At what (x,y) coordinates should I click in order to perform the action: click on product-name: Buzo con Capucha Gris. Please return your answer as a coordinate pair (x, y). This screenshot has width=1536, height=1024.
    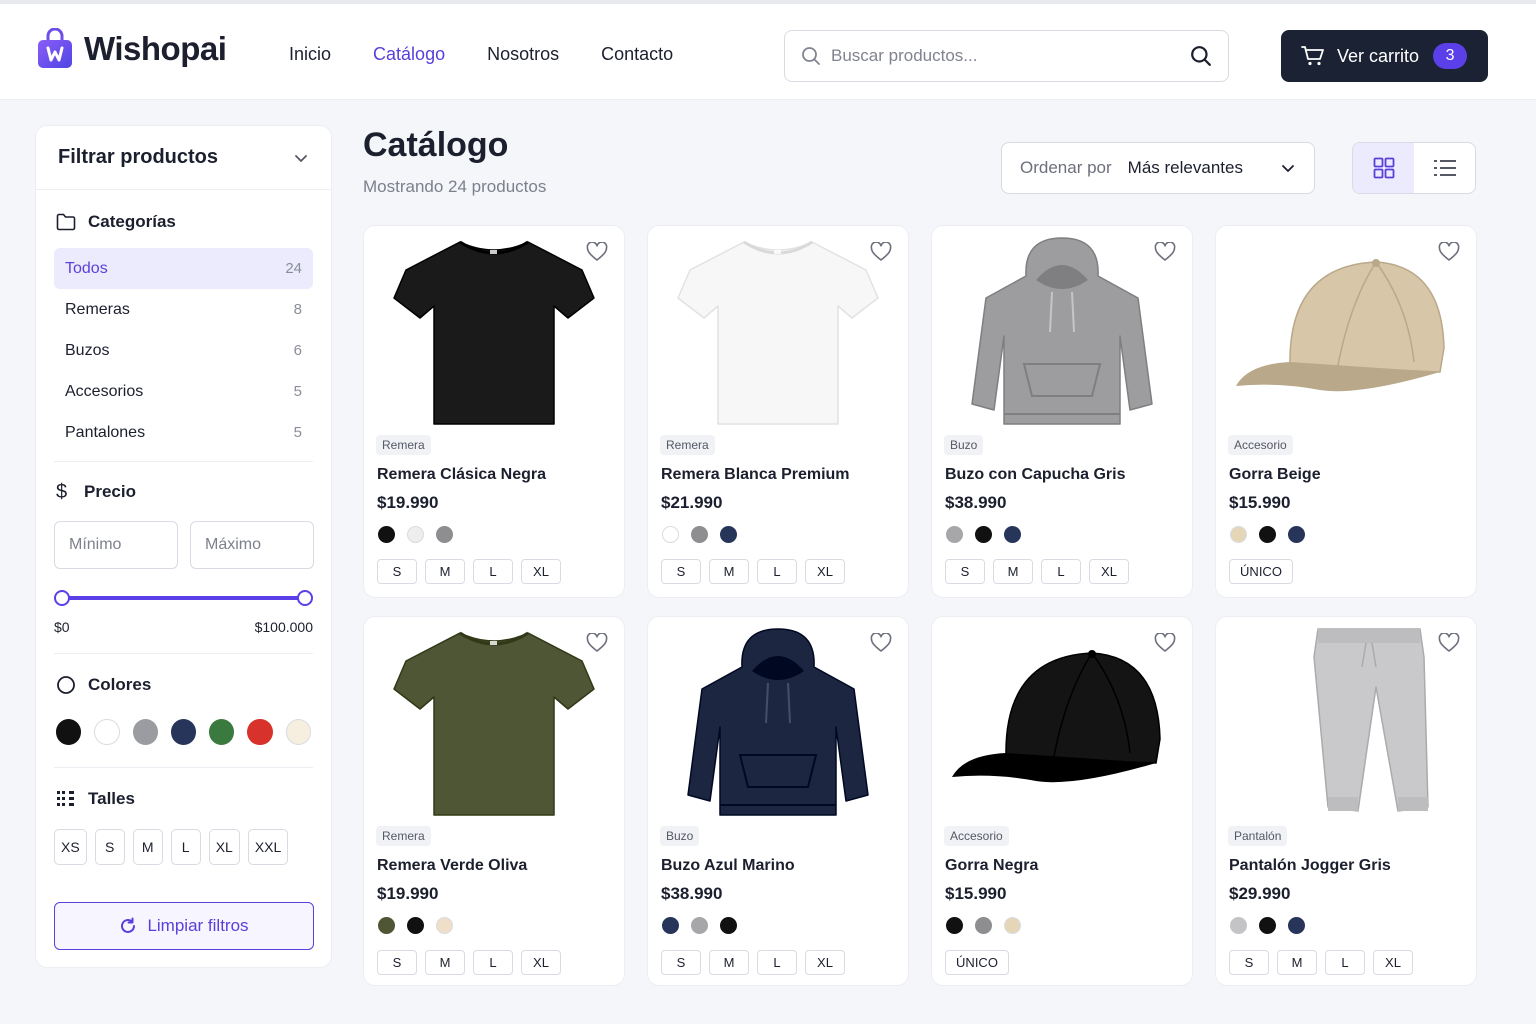
    Looking at the image, I should click on (1035, 475).